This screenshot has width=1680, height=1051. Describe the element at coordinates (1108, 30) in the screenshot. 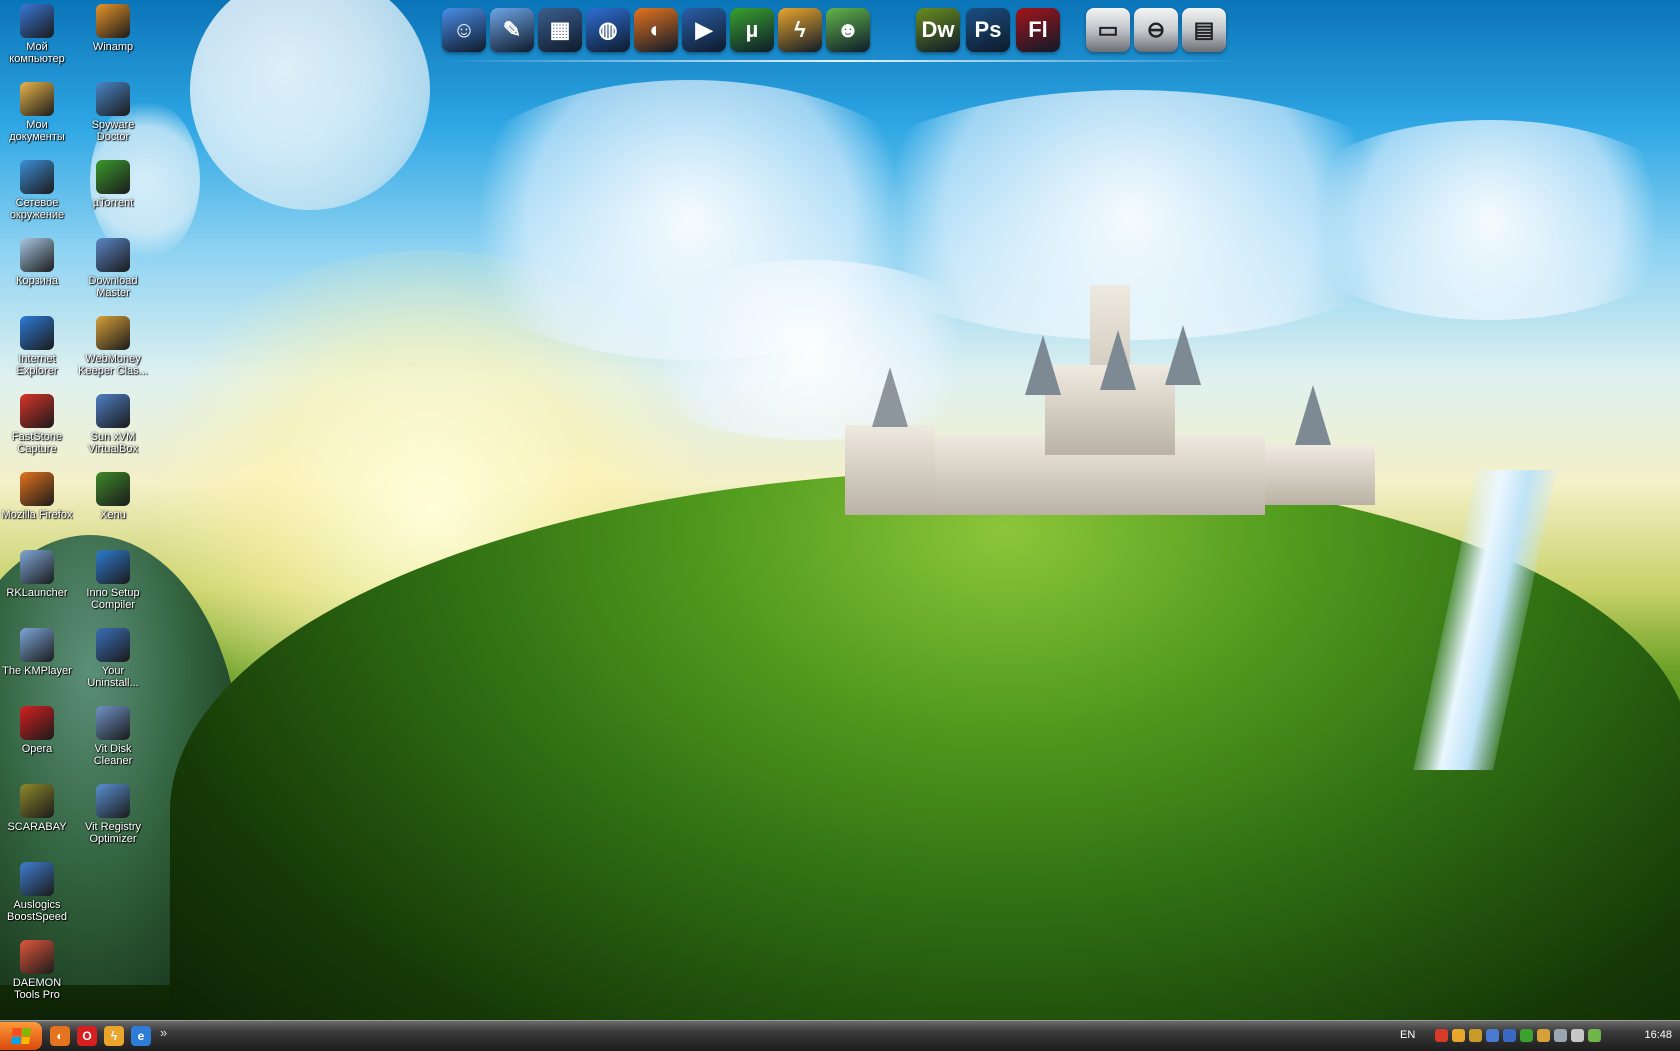

I see `hard-drive-icon: ▭` at that location.